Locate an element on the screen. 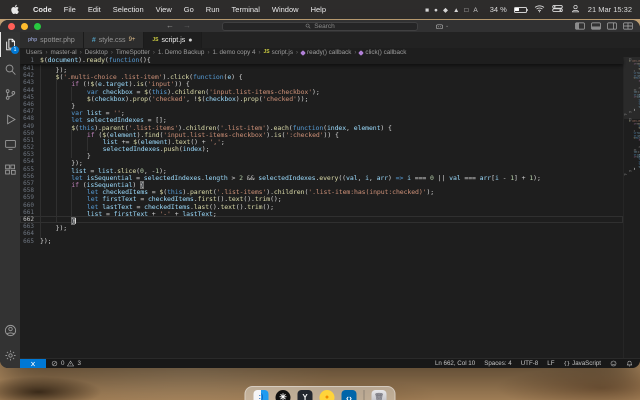  menu-window: Window is located at coordinates (285, 9).